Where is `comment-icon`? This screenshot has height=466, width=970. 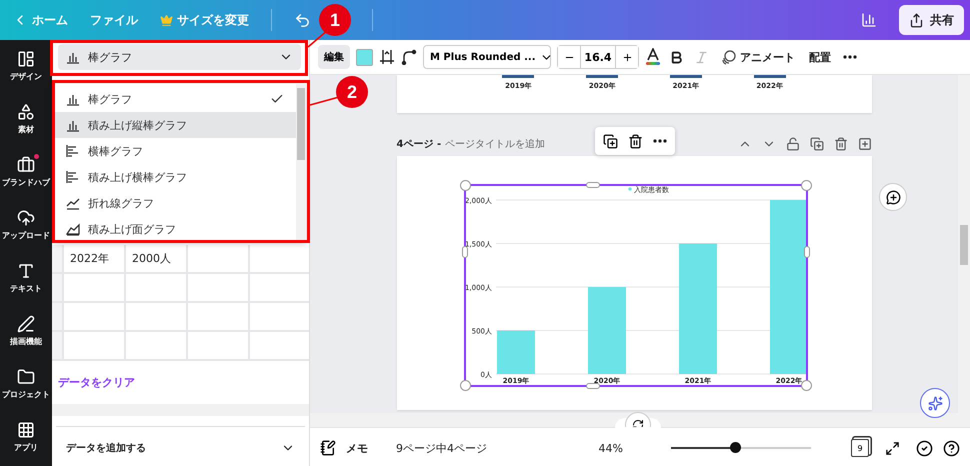 comment-icon is located at coordinates (893, 197).